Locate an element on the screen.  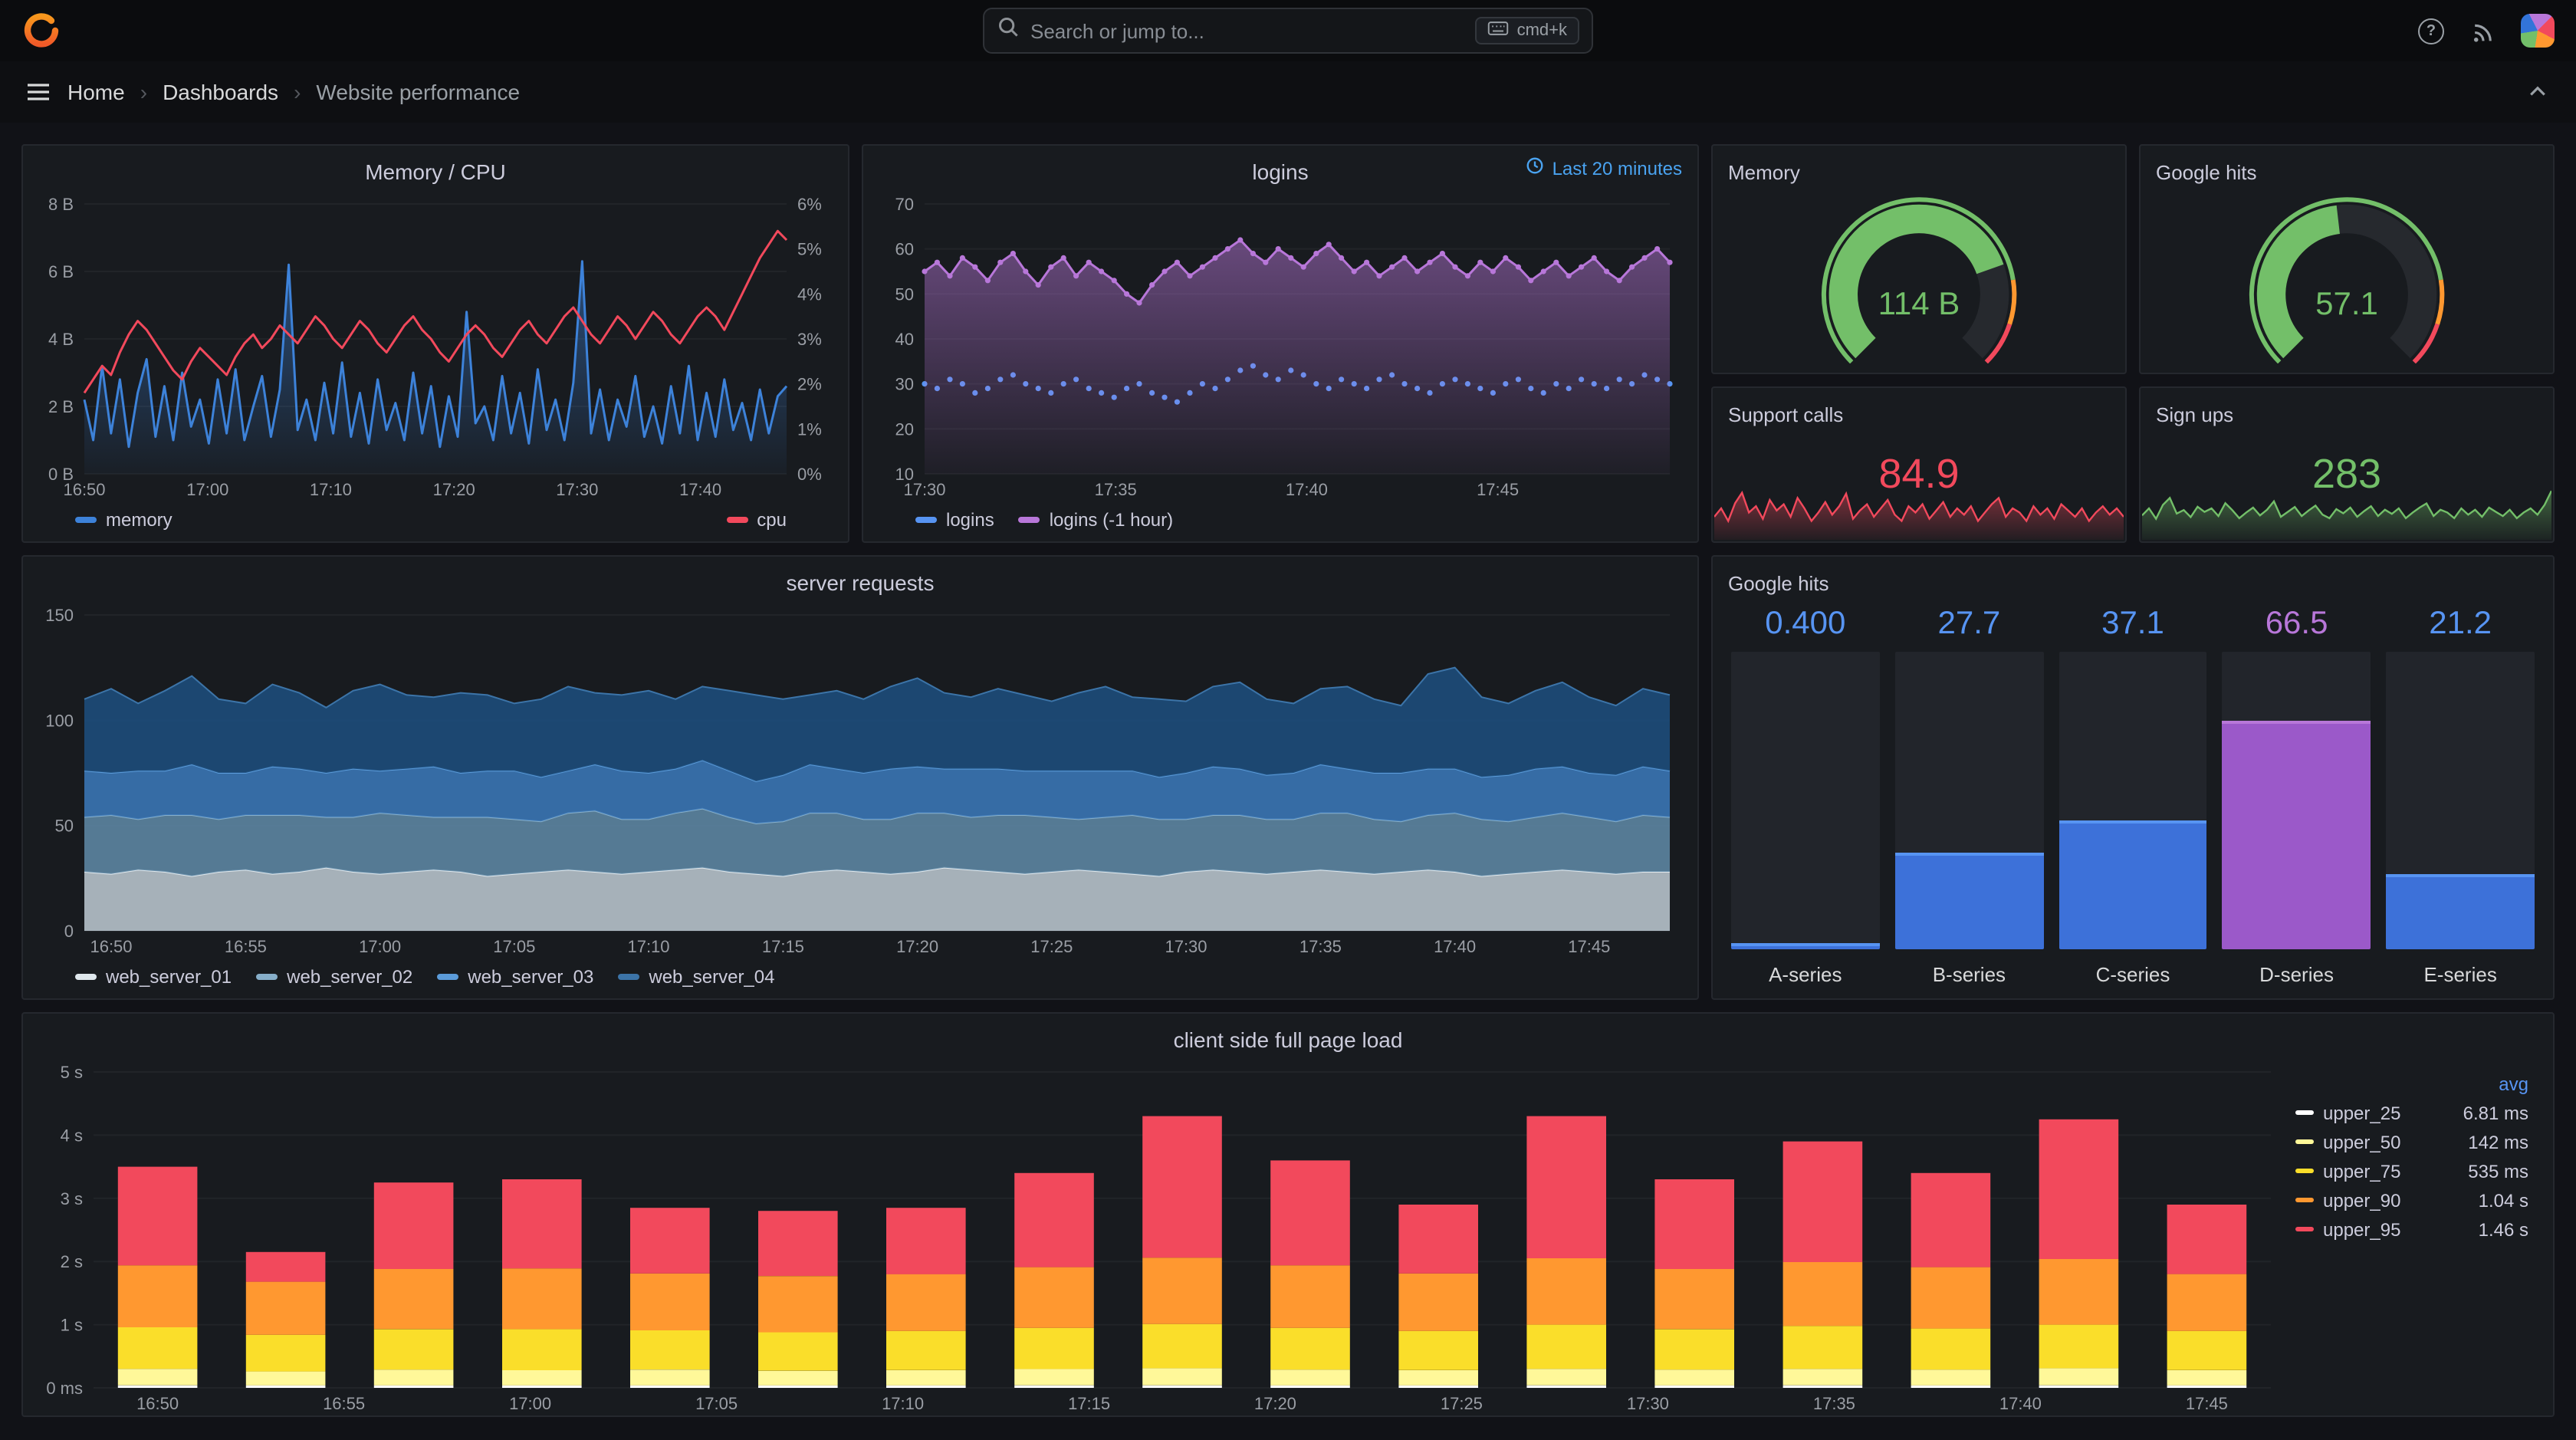
user-avatar is located at coordinates (2538, 31).